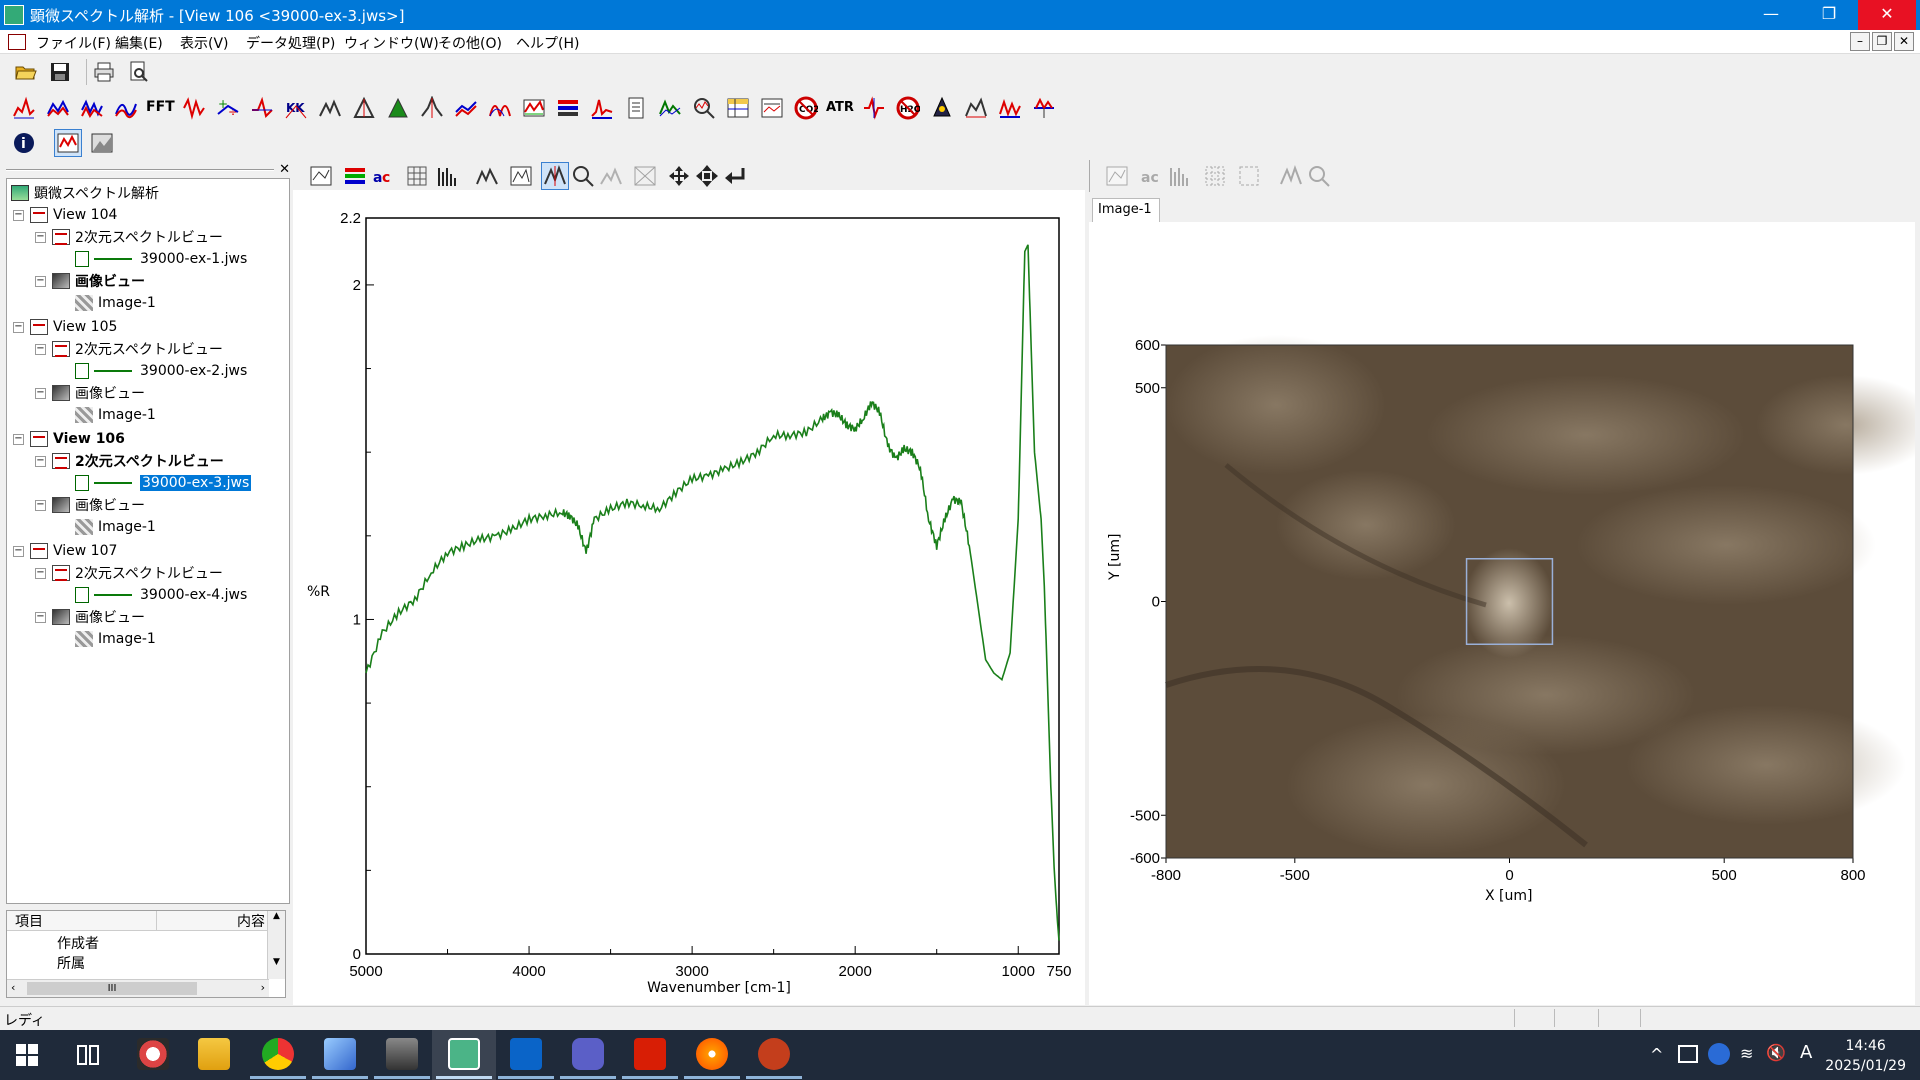  I want to click on tree-img-view-107: − 画像ビュー, so click(90, 617).